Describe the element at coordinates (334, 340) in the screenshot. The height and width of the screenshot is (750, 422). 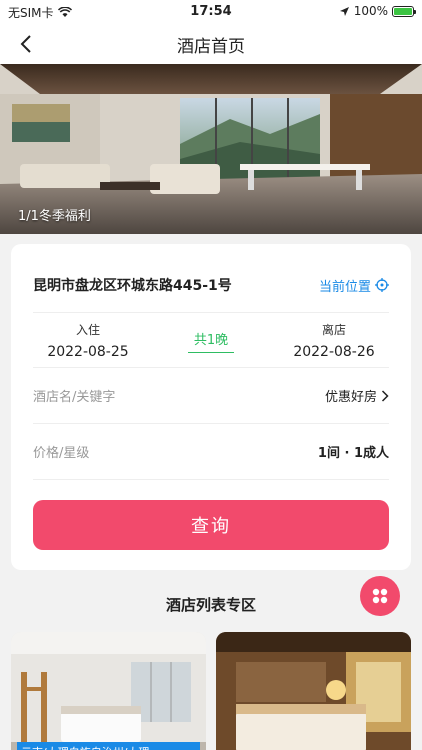
I see `checkout-picker: 离店 2022-08-26` at that location.